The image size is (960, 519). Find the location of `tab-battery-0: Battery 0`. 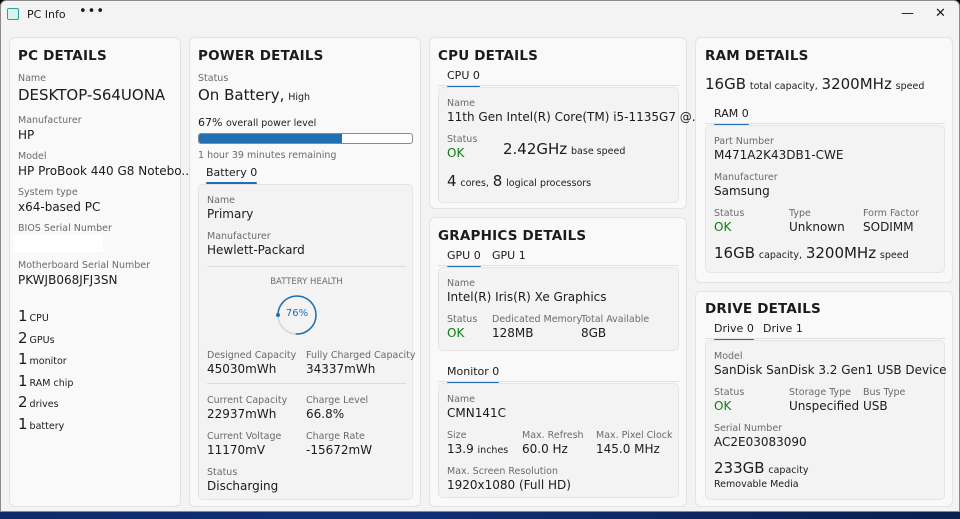

tab-battery-0: Battery 0 is located at coordinates (232, 175).